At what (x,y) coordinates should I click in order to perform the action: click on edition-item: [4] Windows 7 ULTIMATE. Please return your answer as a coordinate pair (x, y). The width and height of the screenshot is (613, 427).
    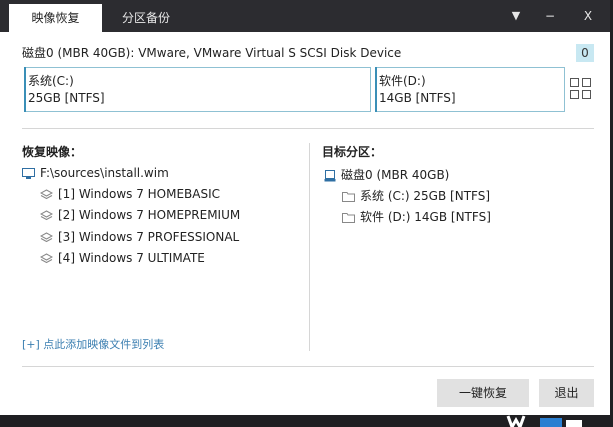
    Looking at the image, I should click on (122, 258).